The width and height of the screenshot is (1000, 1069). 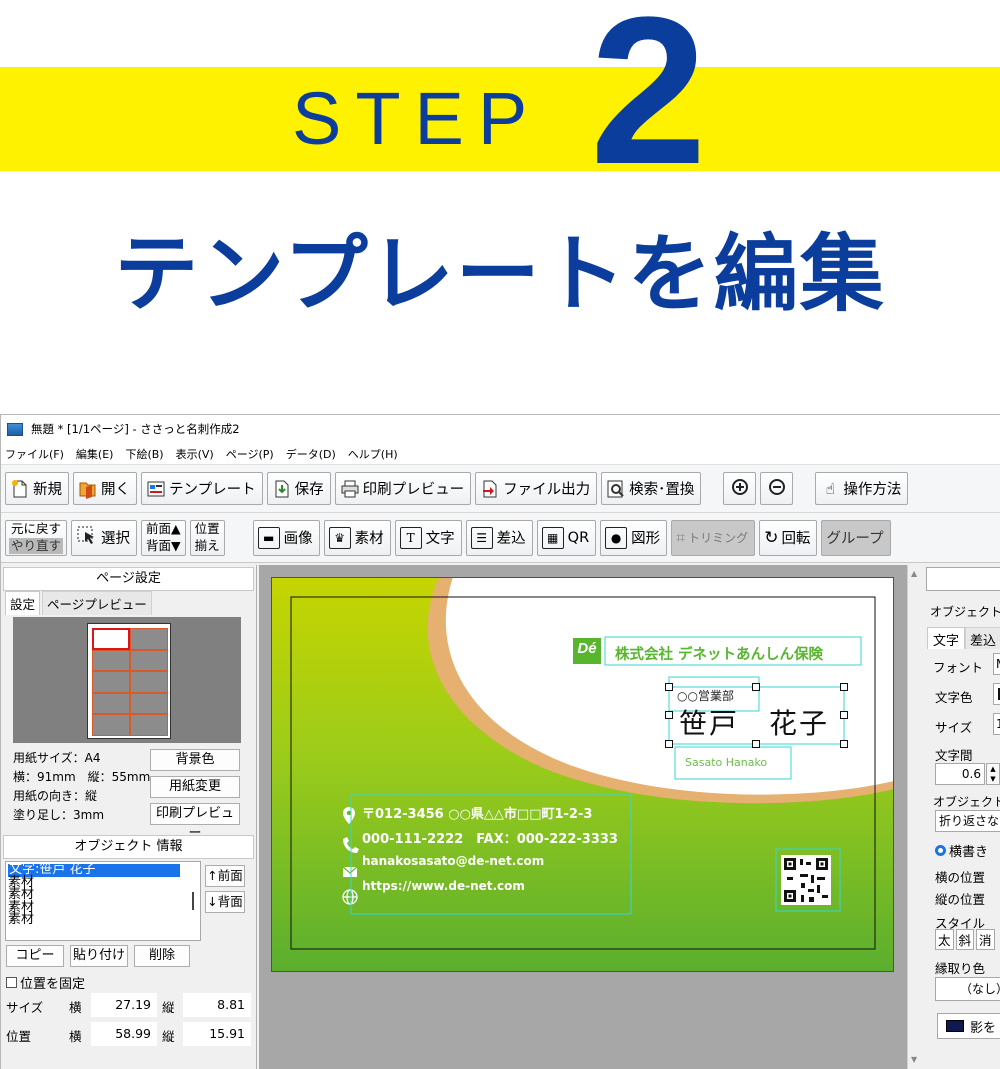 I want to click on zoom-out-button, so click(x=777, y=488).